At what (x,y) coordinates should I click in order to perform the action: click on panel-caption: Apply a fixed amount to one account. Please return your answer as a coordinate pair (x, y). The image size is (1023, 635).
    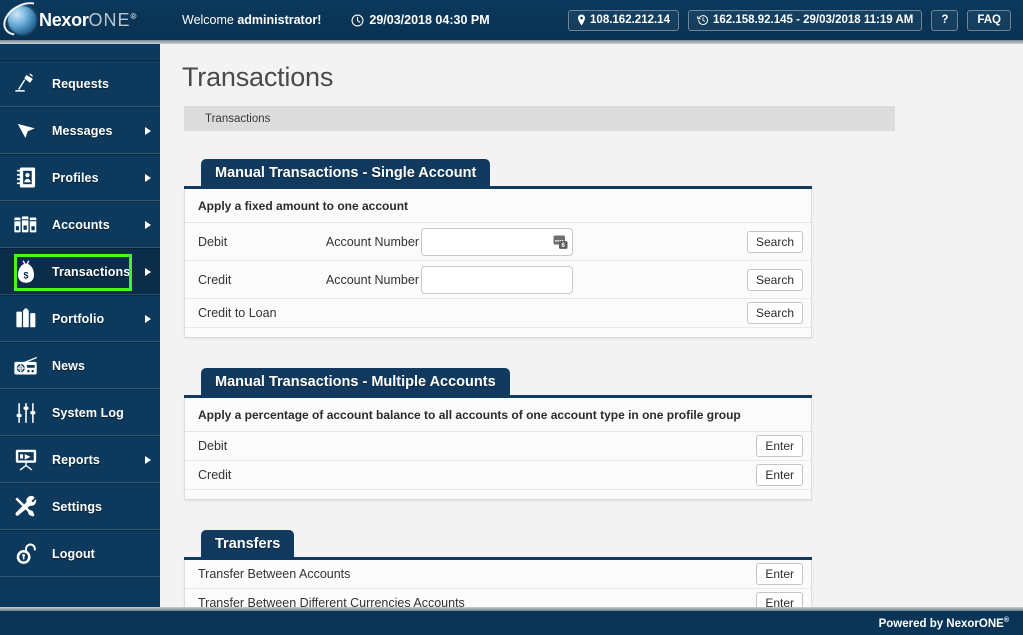
    Looking at the image, I should click on (498, 206).